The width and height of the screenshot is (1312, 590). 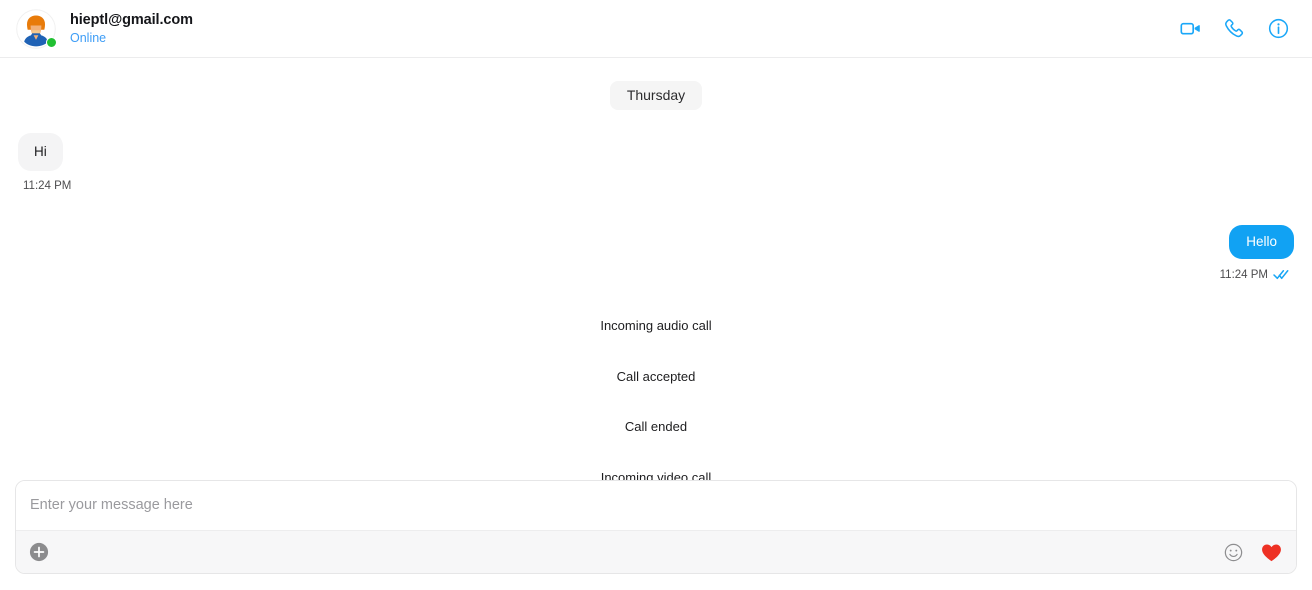 I want to click on chat-header: hieptl@gmail.com Online, so click(x=656, y=29).